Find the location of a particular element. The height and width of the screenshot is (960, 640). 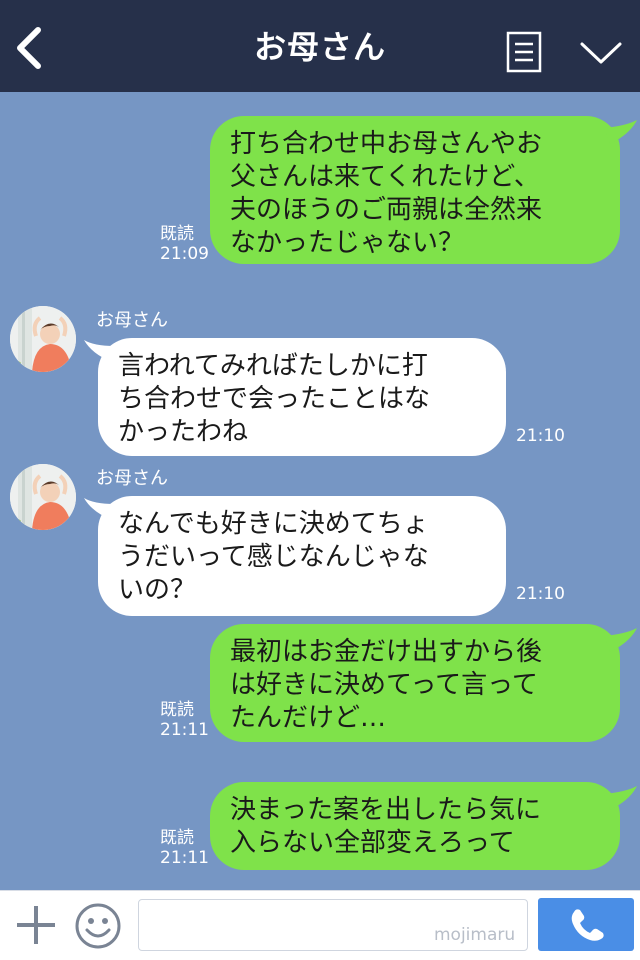

message-line: 打ち合わせ中お母さんやお is located at coordinates (386, 144).